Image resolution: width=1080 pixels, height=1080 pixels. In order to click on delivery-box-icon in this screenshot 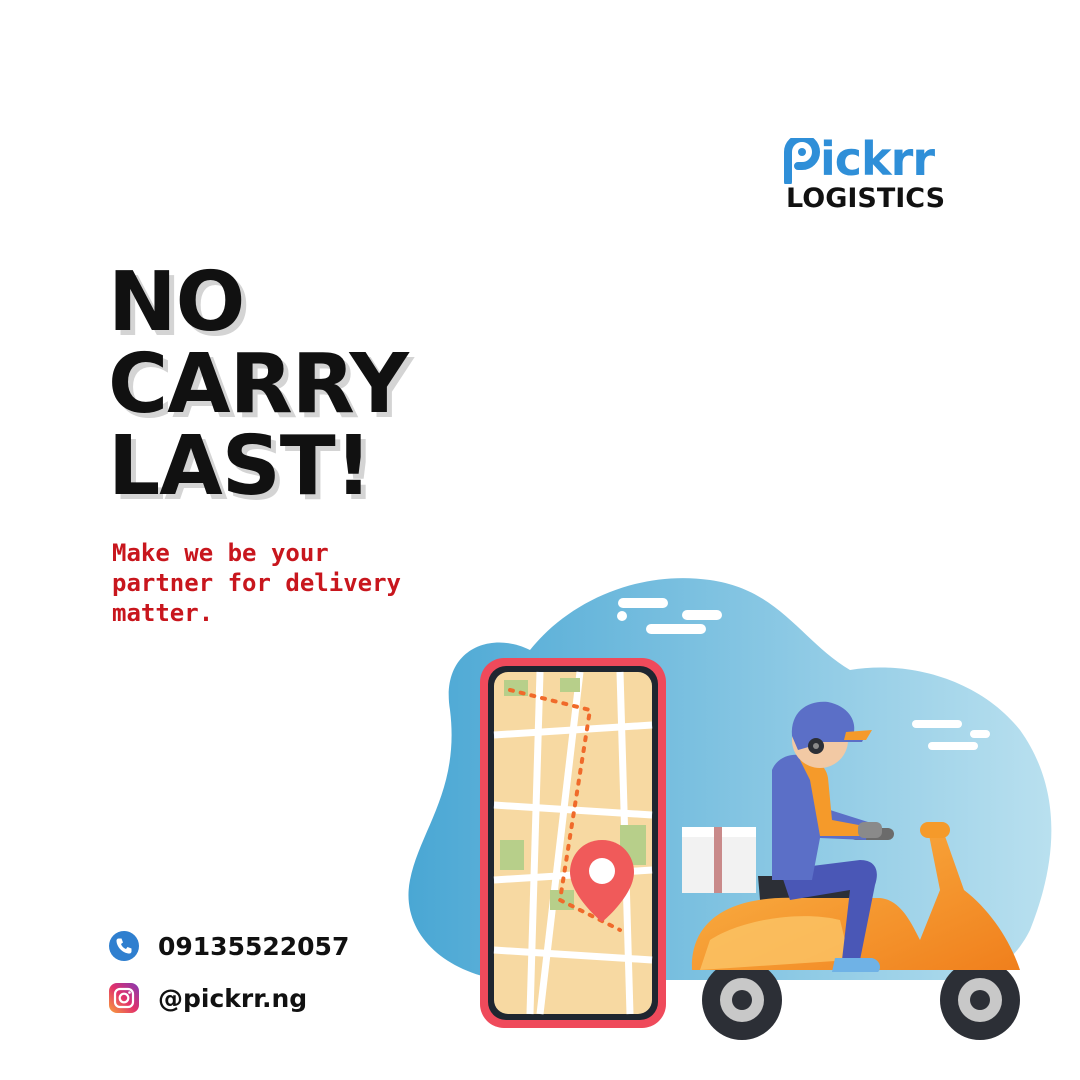, I will do `click(719, 860)`.